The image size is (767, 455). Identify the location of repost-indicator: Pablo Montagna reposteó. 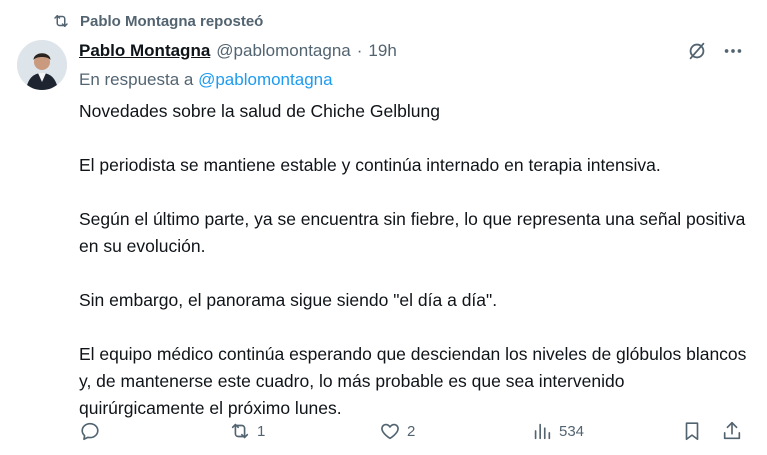
(157, 21).